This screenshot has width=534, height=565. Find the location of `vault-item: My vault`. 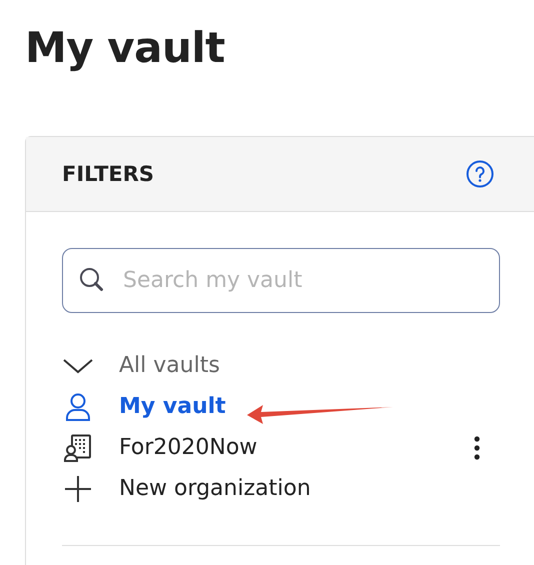

vault-item: My vault is located at coordinates (172, 406).